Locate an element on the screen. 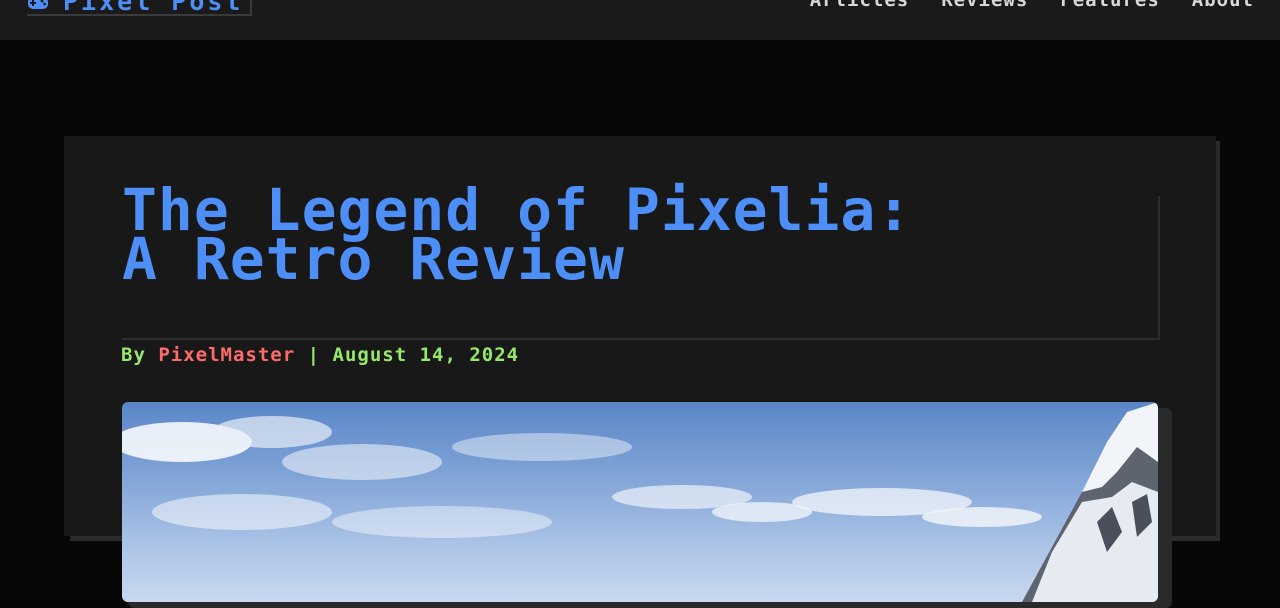 This screenshot has height=608, width=1280. author-link: PixelMaster is located at coordinates (226, 355).